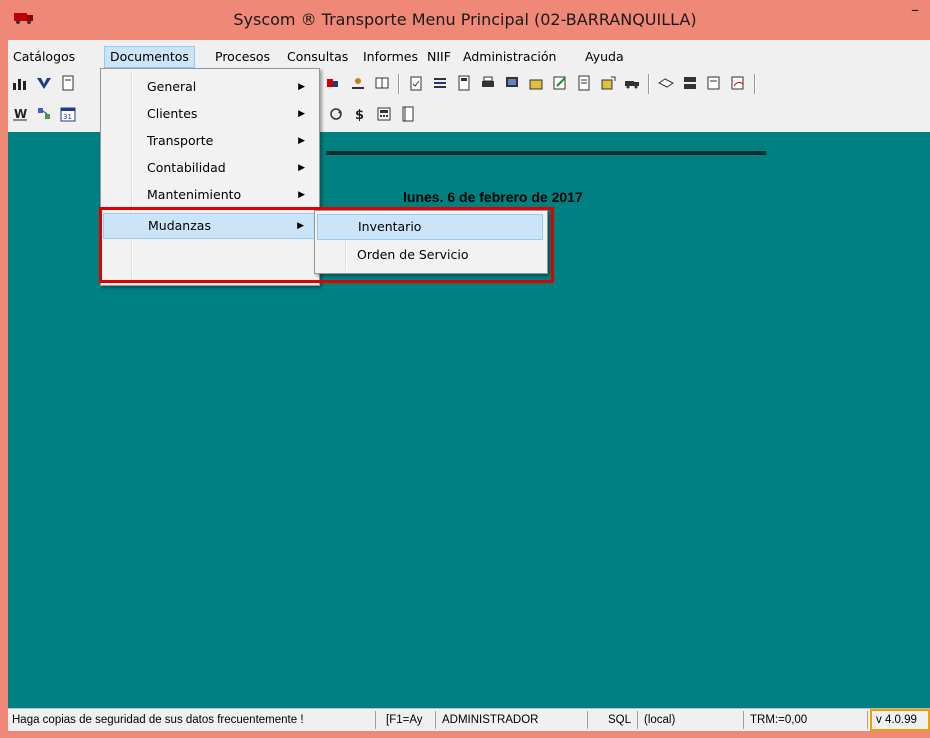 The width and height of the screenshot is (930, 738). I want to click on folder-pen-icon, so click(536, 84).